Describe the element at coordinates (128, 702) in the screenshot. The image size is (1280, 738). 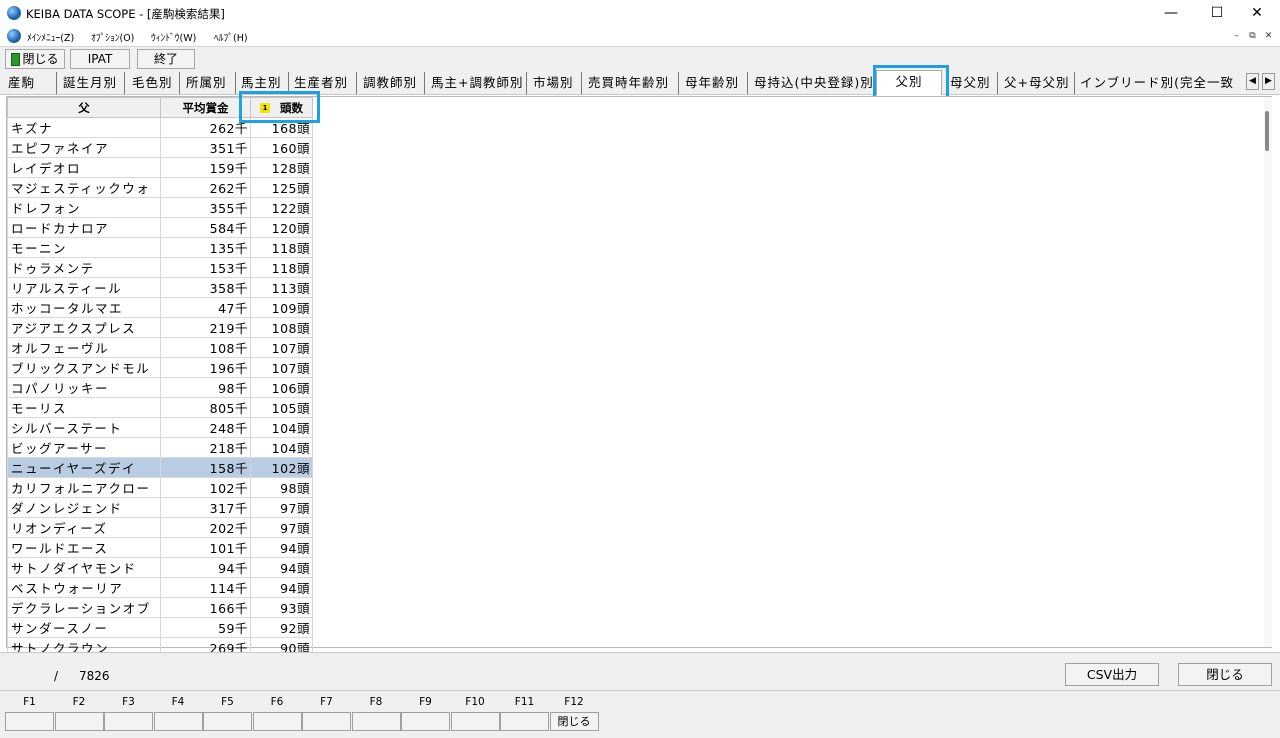
I see `fkey-label-f3: F3` at that location.